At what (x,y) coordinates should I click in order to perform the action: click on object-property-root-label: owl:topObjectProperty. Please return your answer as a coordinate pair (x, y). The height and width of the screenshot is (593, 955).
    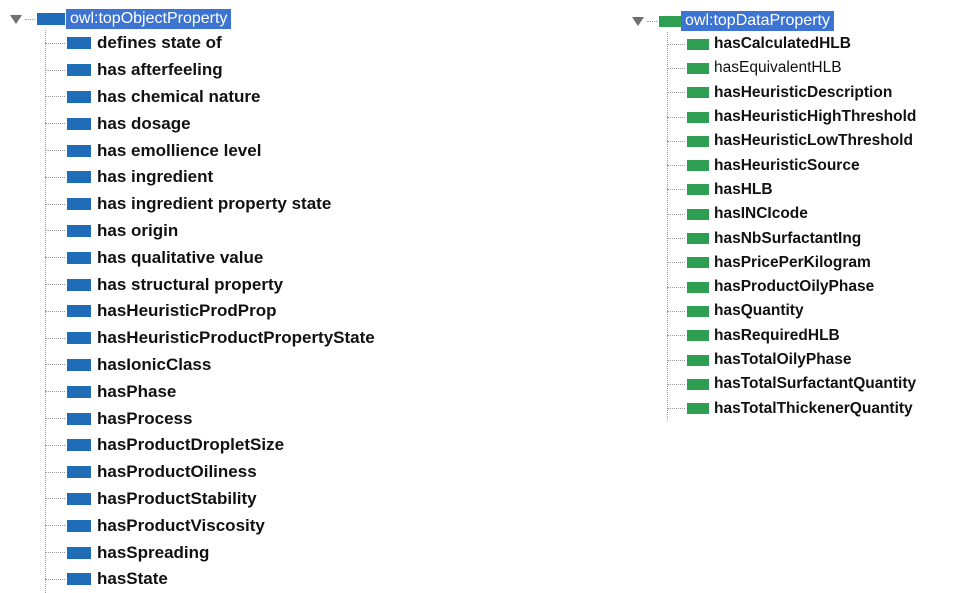
    Looking at the image, I should click on (149, 19).